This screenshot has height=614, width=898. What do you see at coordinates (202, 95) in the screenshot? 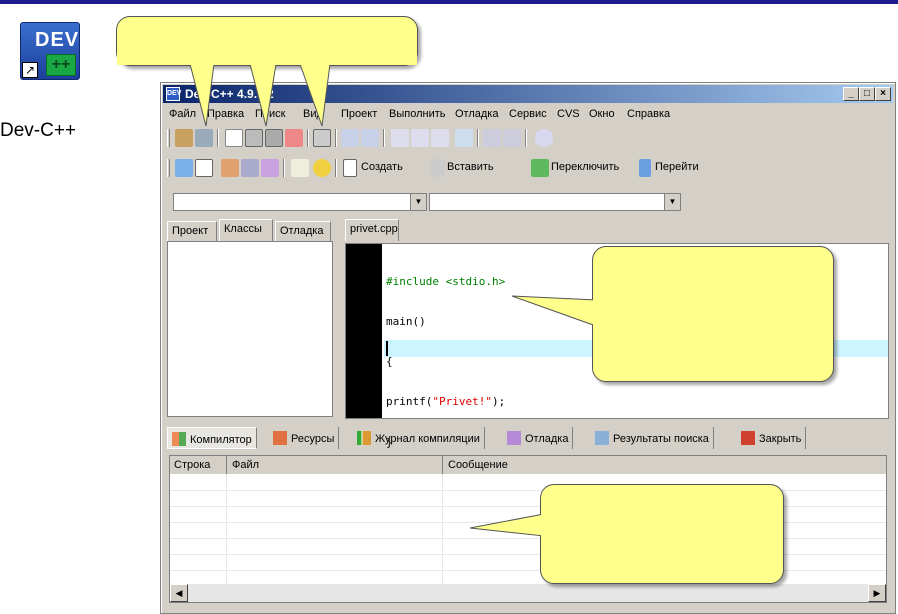
I see `pointer-to-file-menu` at bounding box center [202, 95].